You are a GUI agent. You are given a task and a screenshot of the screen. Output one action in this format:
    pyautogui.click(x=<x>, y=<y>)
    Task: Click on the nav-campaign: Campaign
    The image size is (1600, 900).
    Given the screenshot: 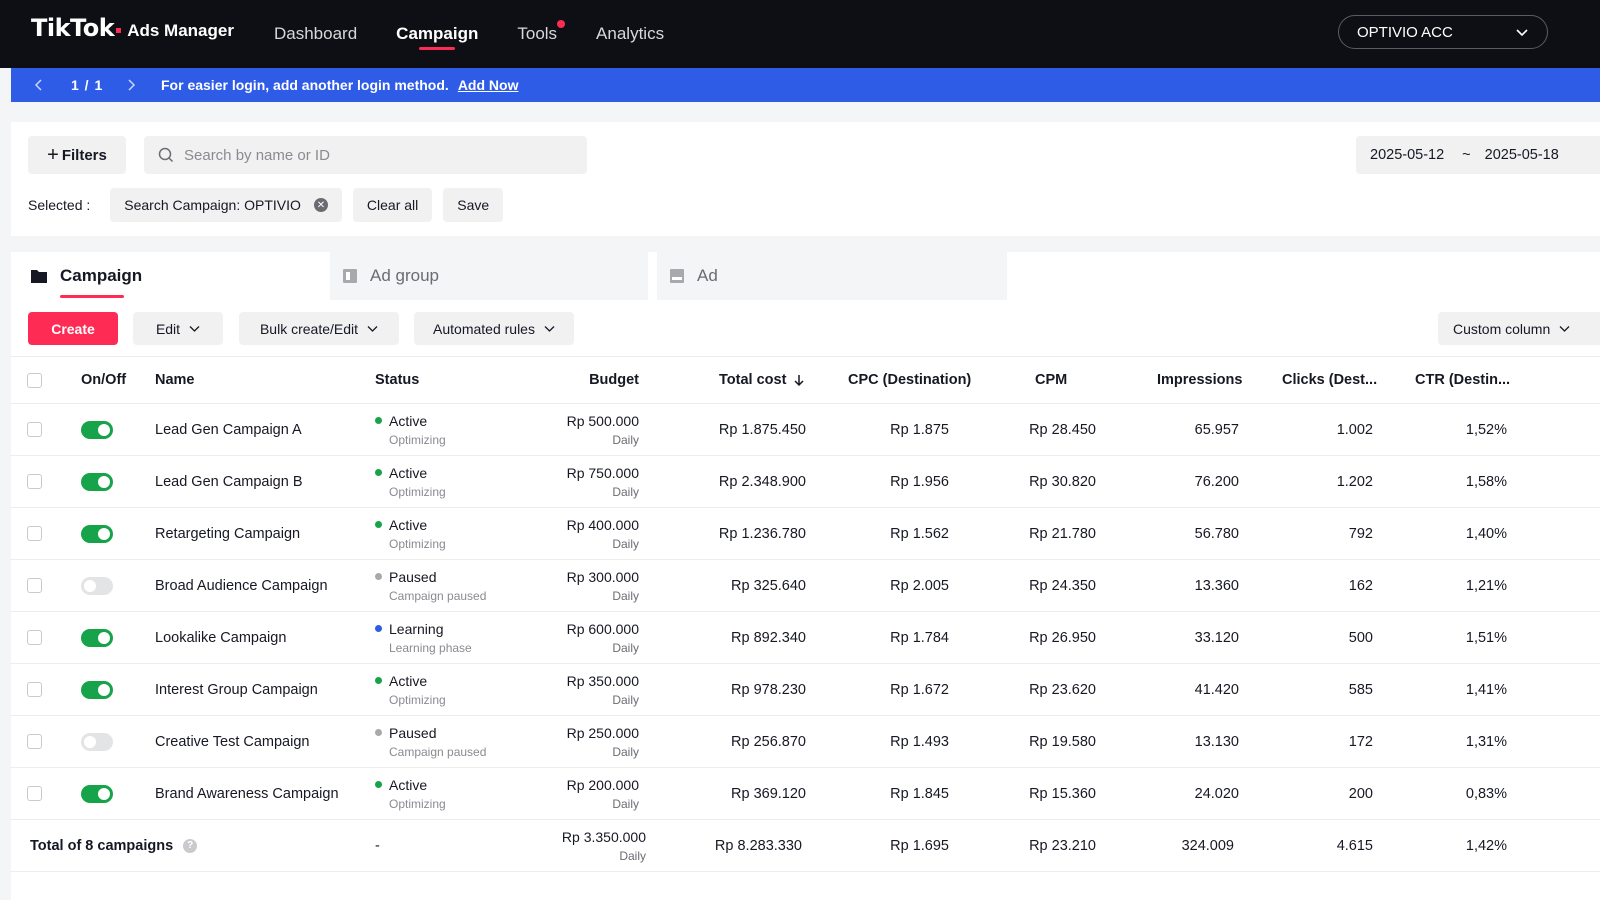 What is the action you would take?
    pyautogui.click(x=437, y=34)
    